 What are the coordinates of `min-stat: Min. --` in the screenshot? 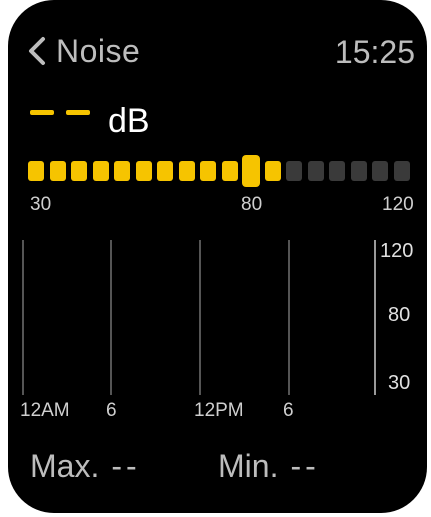 It's located at (269, 466).